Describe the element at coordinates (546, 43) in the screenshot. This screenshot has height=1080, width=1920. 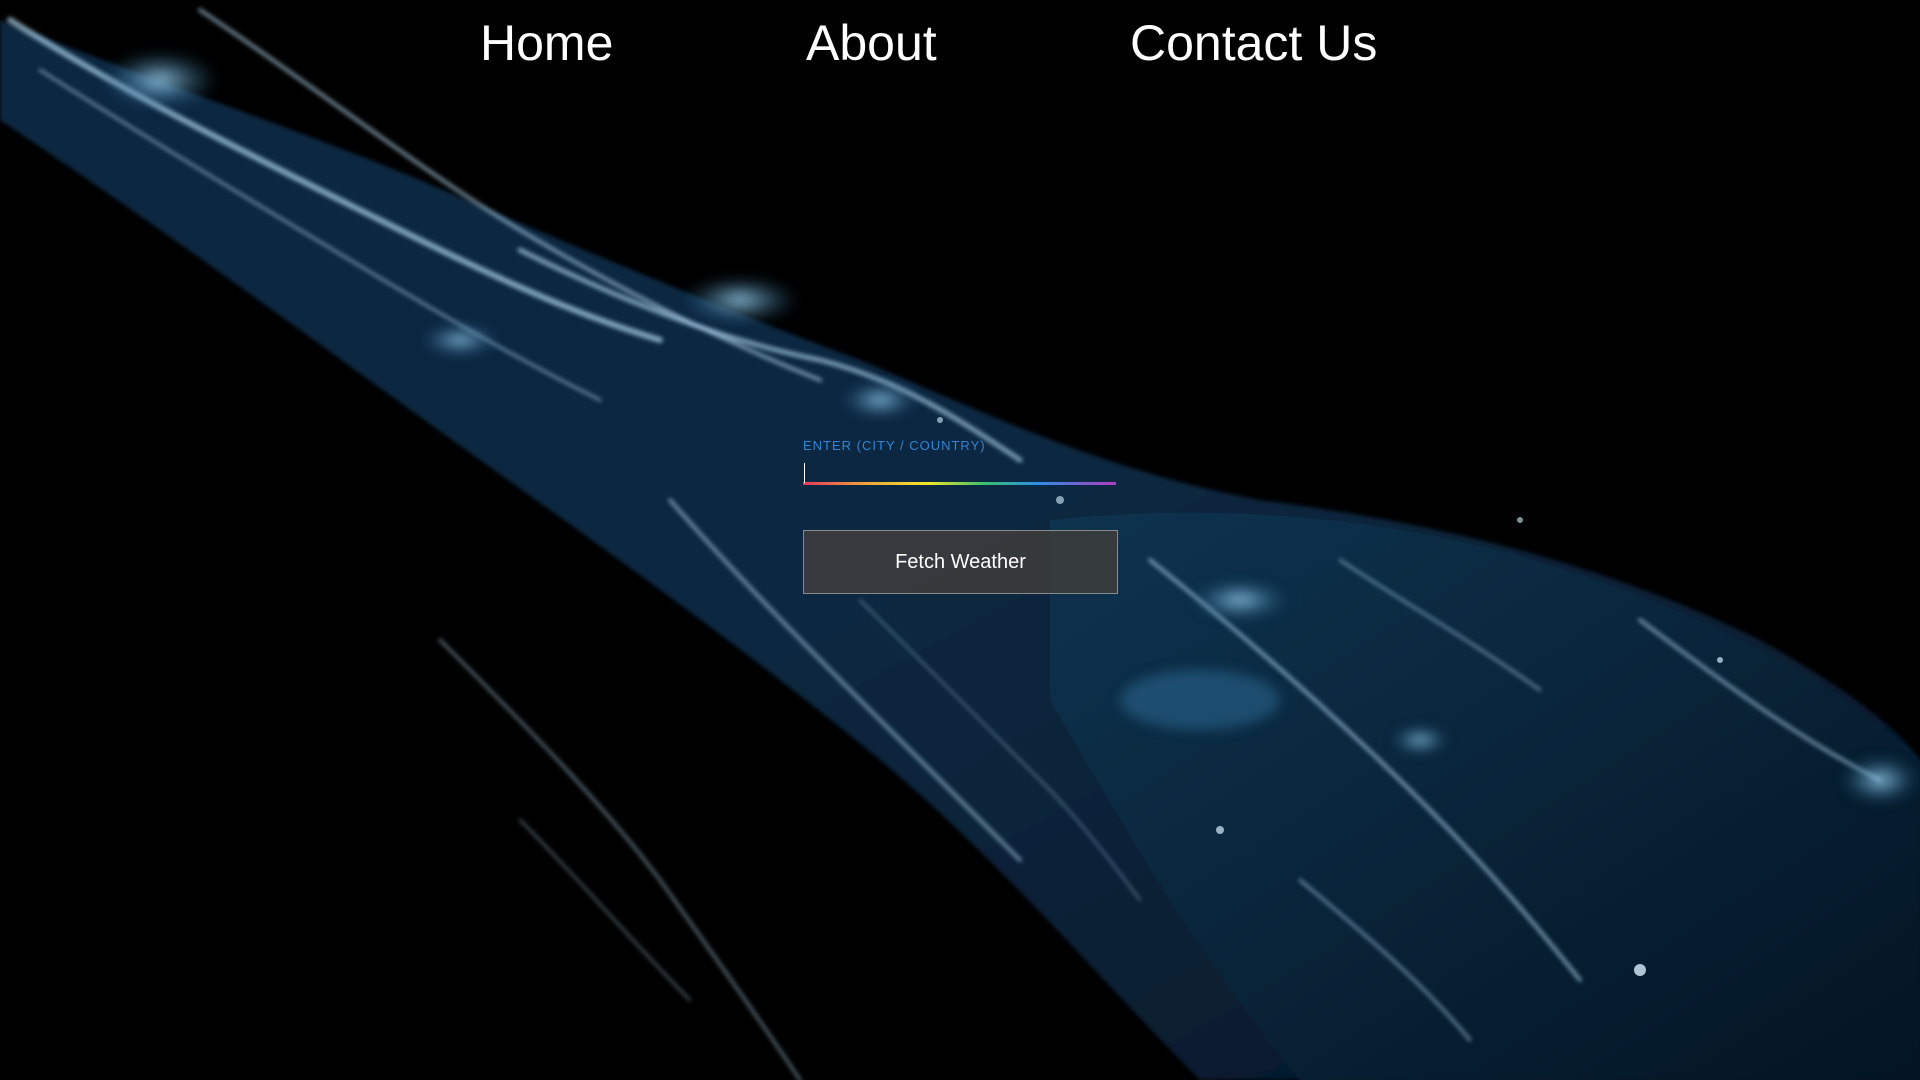
I see `nav-home-link: Home` at that location.